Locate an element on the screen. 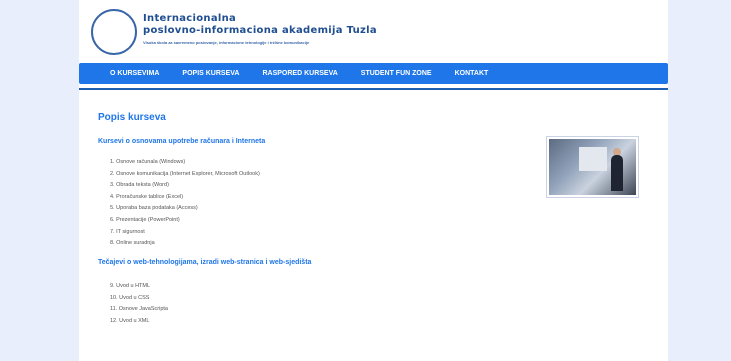 Image resolution: width=731 pixels, height=361 pixels. logo-seal-icon is located at coordinates (114, 32).